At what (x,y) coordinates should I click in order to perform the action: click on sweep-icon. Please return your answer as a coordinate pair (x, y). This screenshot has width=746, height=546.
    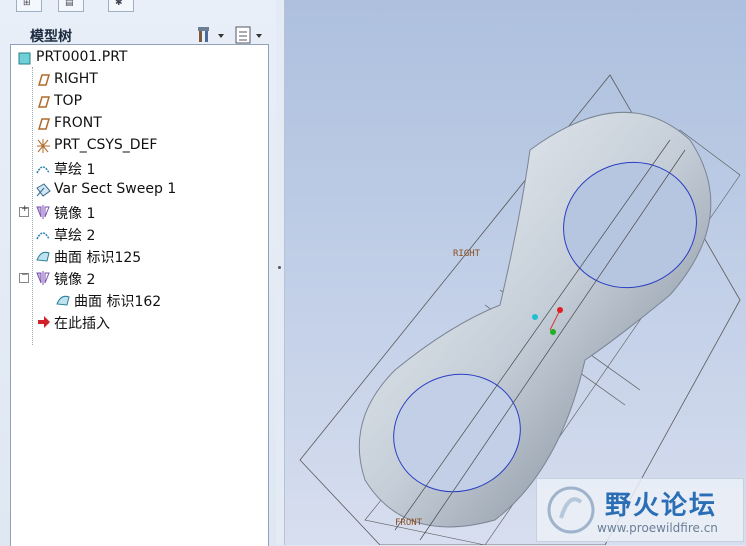
    Looking at the image, I should click on (43, 190).